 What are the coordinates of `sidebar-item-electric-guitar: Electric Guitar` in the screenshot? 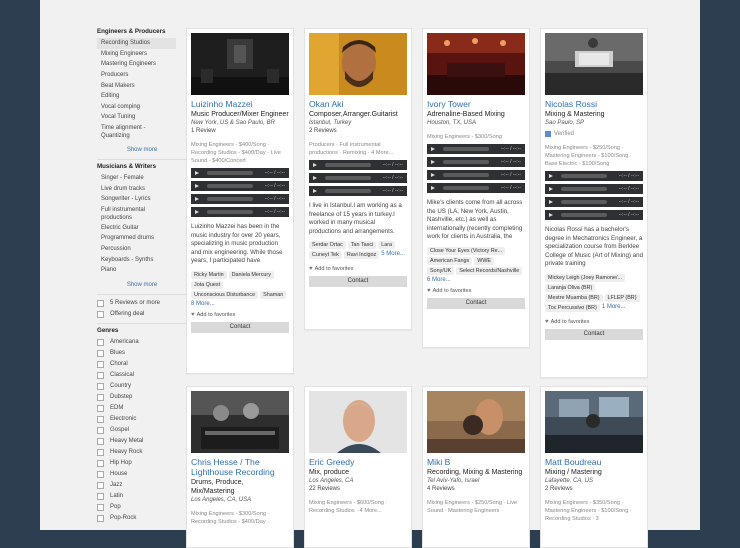 It's located at (136, 228).